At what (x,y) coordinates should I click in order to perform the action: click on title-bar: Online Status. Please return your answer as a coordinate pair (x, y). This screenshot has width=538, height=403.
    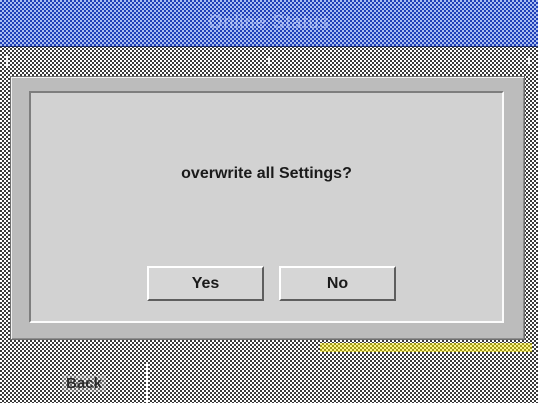
    Looking at the image, I should click on (269, 23).